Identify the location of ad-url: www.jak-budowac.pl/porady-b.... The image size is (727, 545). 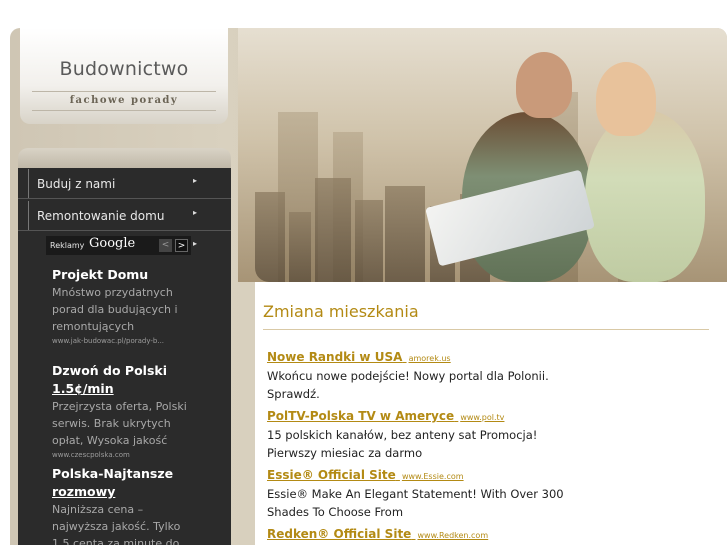
(121, 341).